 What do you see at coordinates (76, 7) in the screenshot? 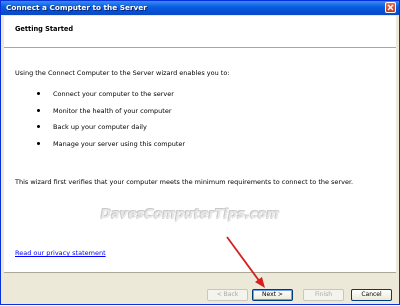
I see `window-title: Connect a Computer to the Server` at bounding box center [76, 7].